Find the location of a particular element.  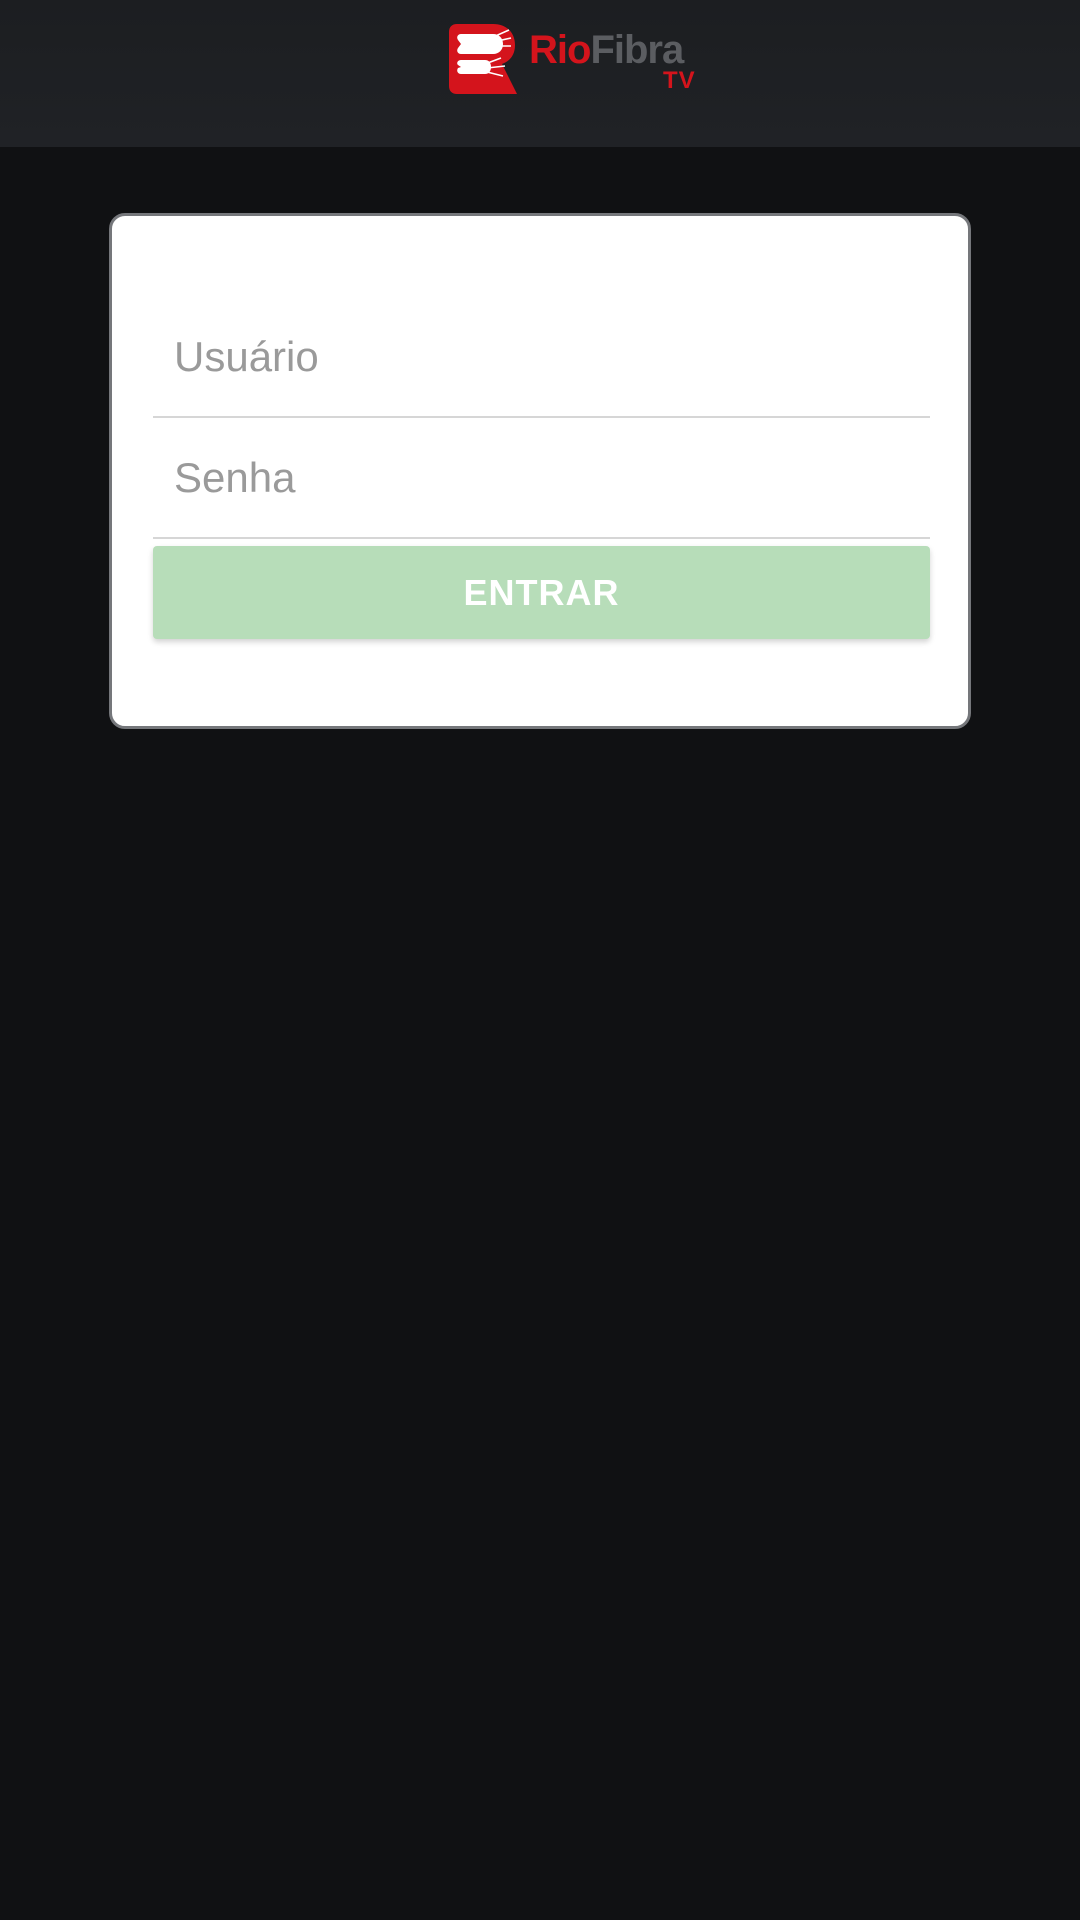

username-field-container is located at coordinates (541, 358).